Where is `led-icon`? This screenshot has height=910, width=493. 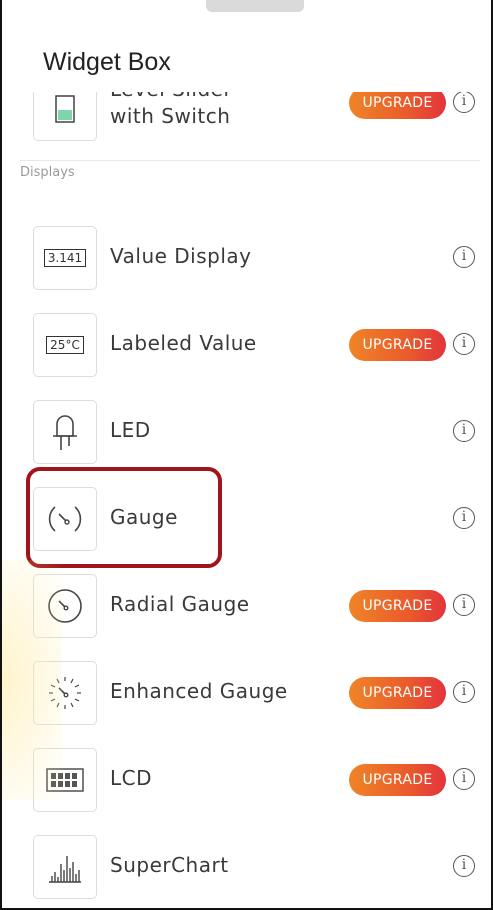 led-icon is located at coordinates (65, 432).